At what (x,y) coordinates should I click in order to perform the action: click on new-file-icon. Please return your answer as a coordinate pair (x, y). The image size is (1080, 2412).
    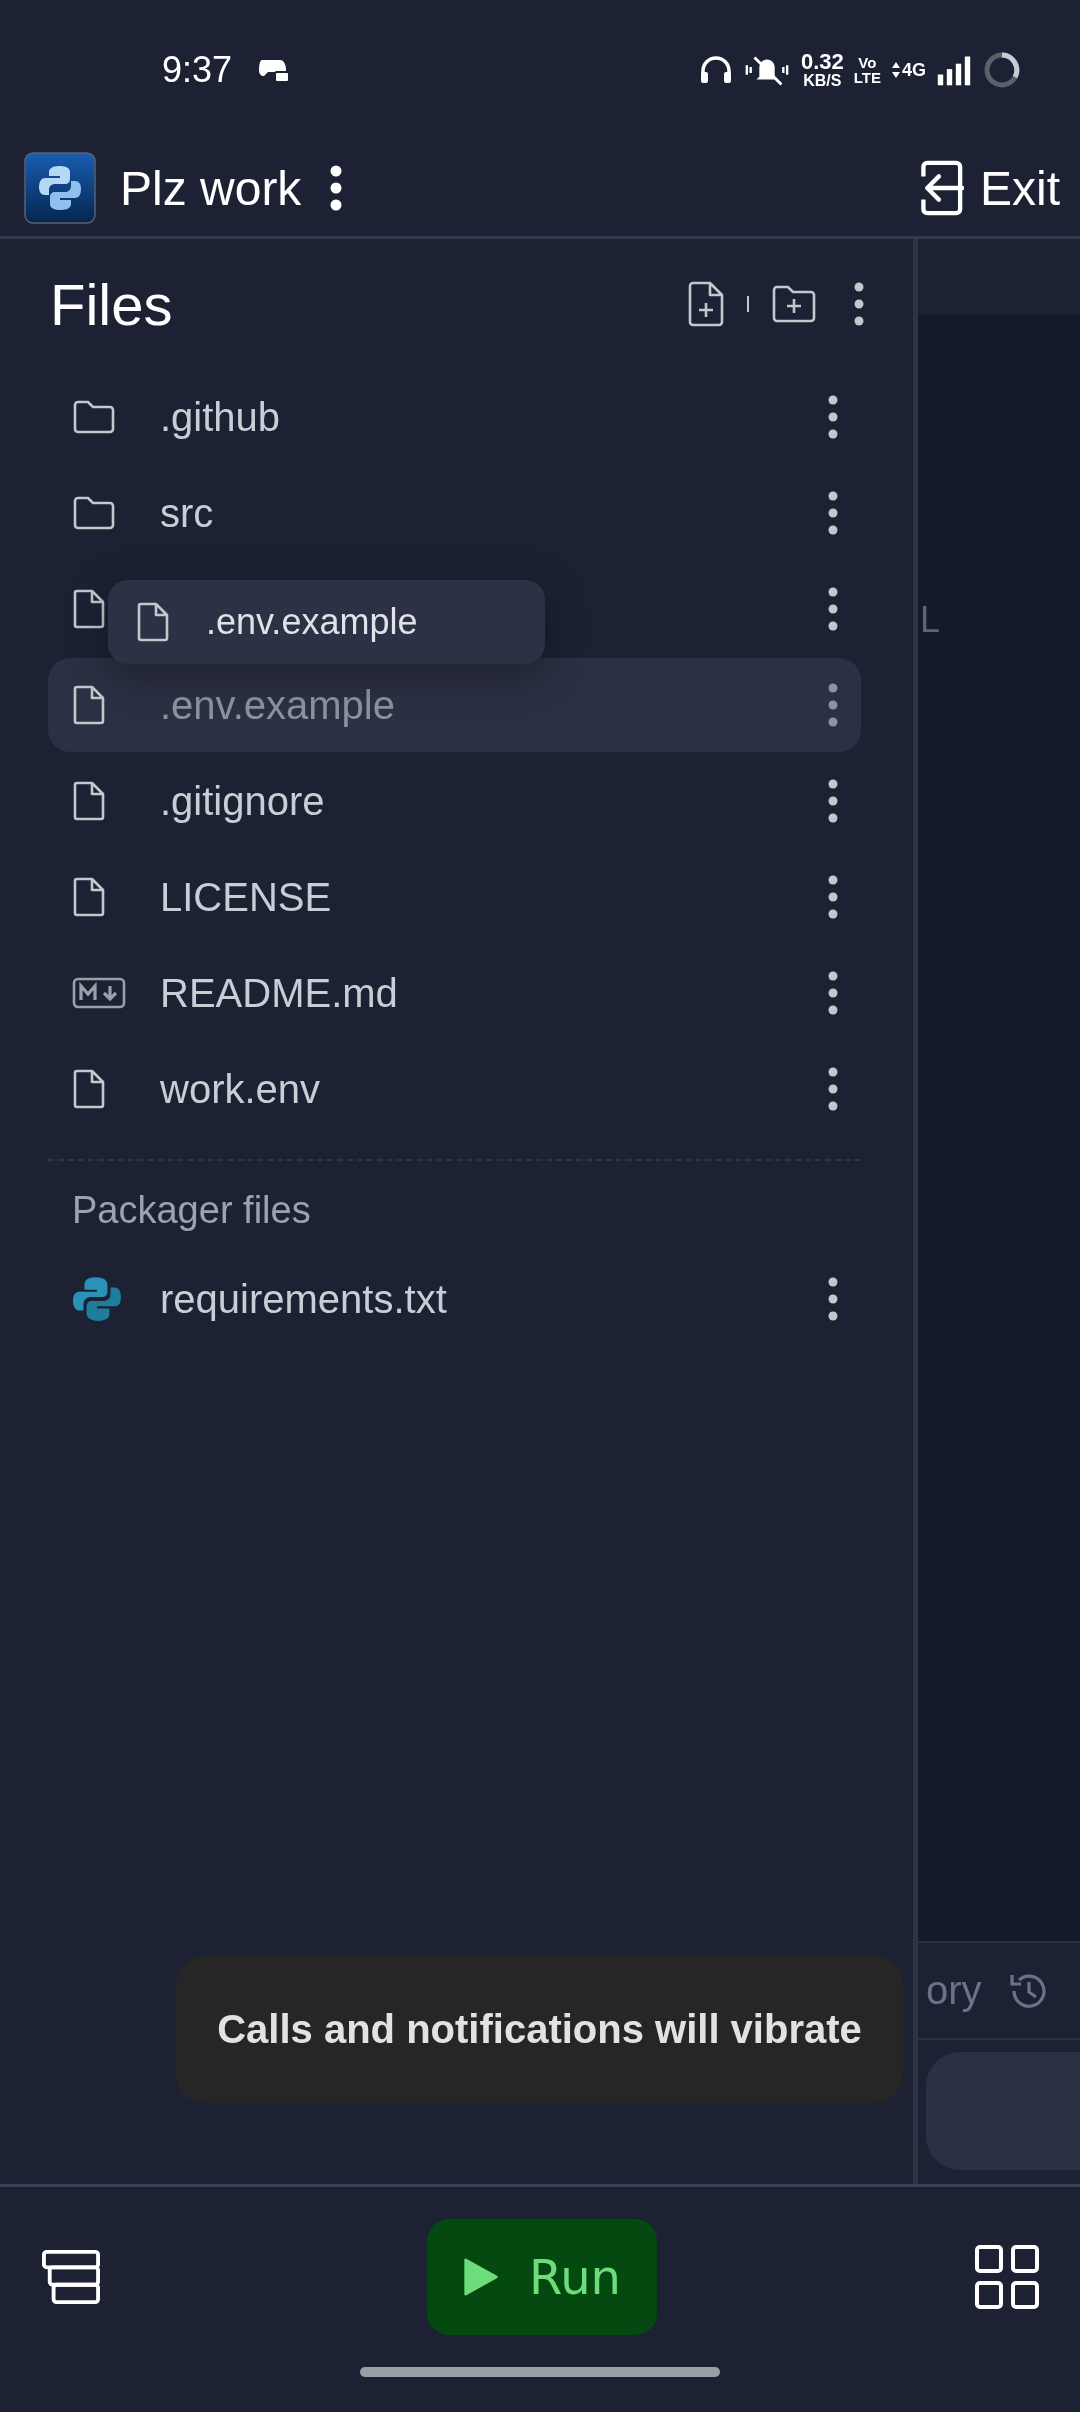
    Looking at the image, I should click on (706, 304).